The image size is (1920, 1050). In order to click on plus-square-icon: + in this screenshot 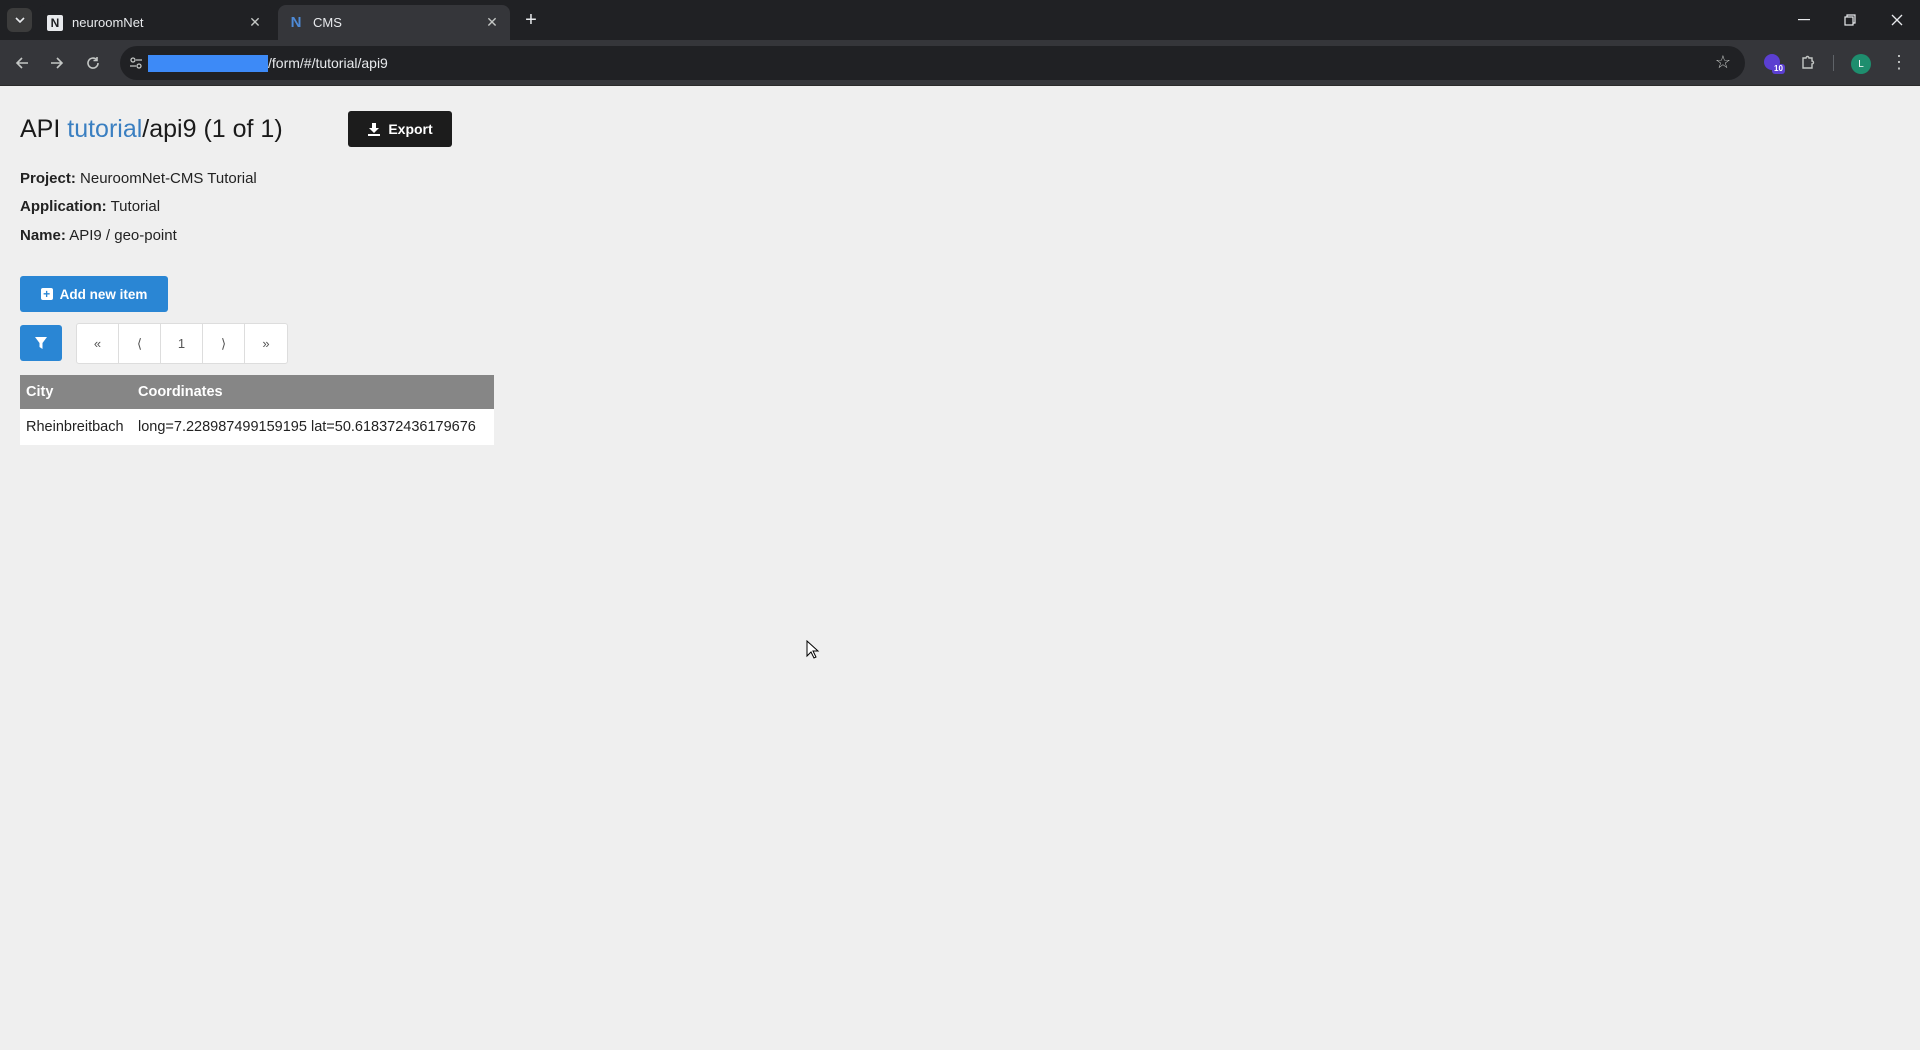, I will do `click(46, 294)`.